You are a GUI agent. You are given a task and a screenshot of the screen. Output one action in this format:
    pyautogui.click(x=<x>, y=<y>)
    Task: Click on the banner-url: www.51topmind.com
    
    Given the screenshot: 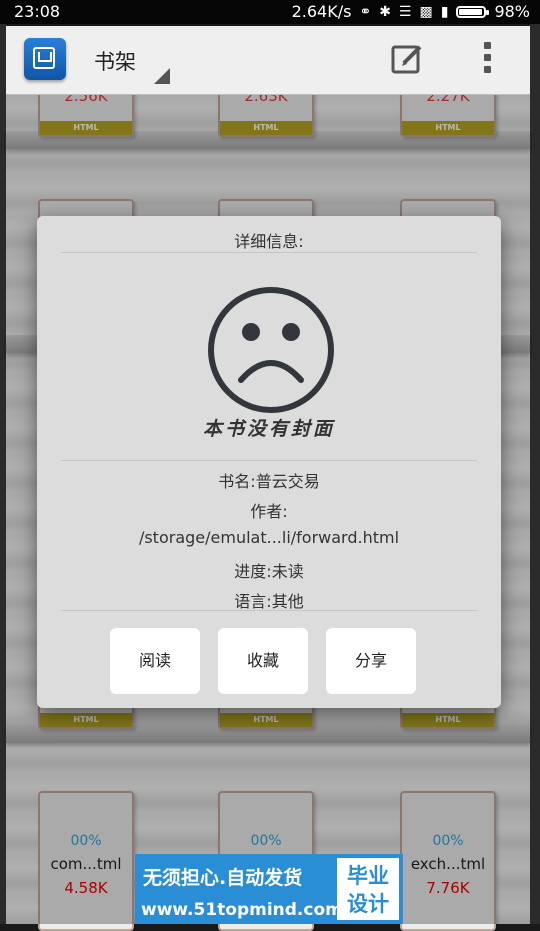 What is the action you would take?
    pyautogui.click(x=242, y=910)
    